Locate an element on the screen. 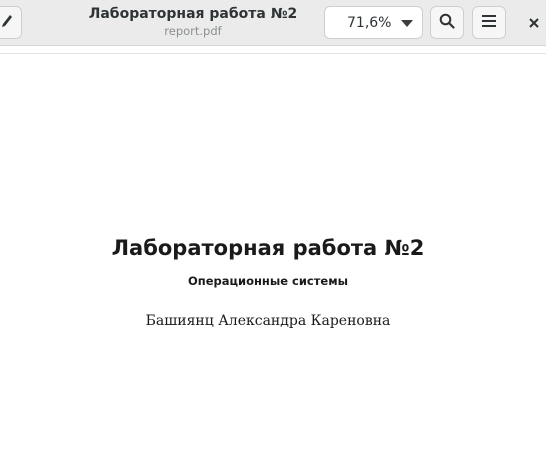  chevron-down-icon is located at coordinates (407, 23).